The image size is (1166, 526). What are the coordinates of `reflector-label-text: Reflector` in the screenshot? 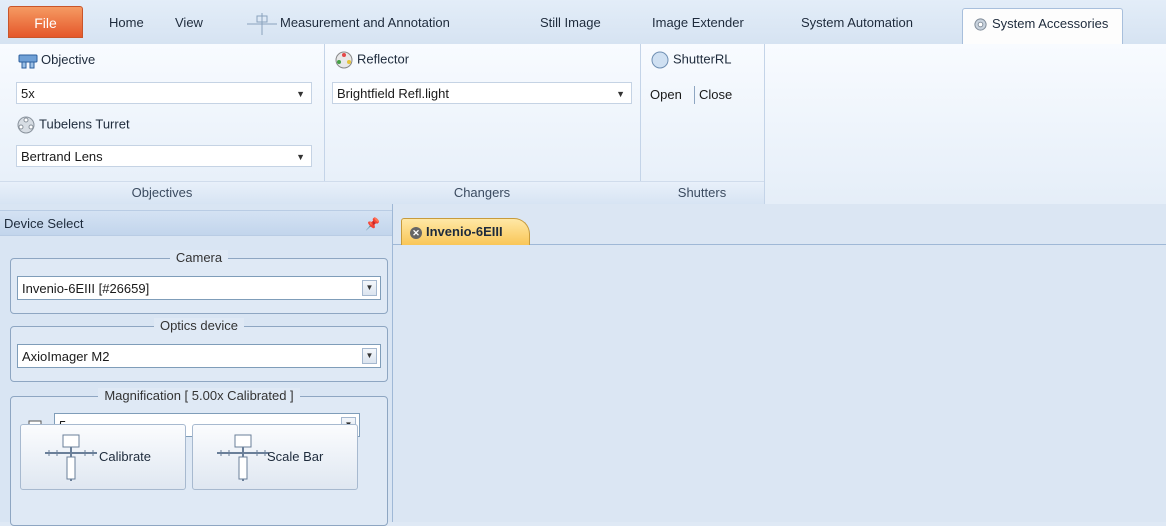 It's located at (383, 59).